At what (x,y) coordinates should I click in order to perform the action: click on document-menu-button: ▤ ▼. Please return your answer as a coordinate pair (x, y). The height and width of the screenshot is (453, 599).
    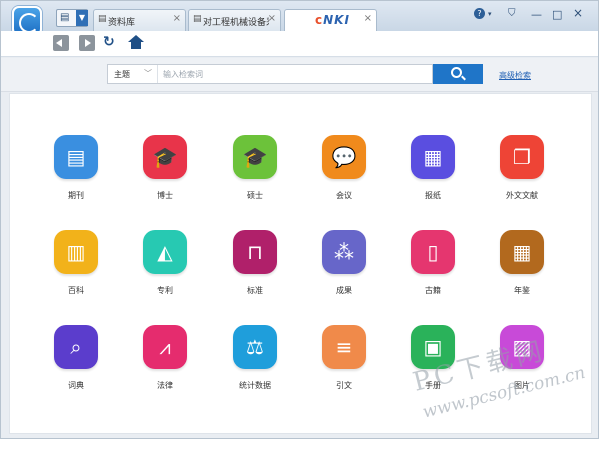
    Looking at the image, I should click on (72, 18).